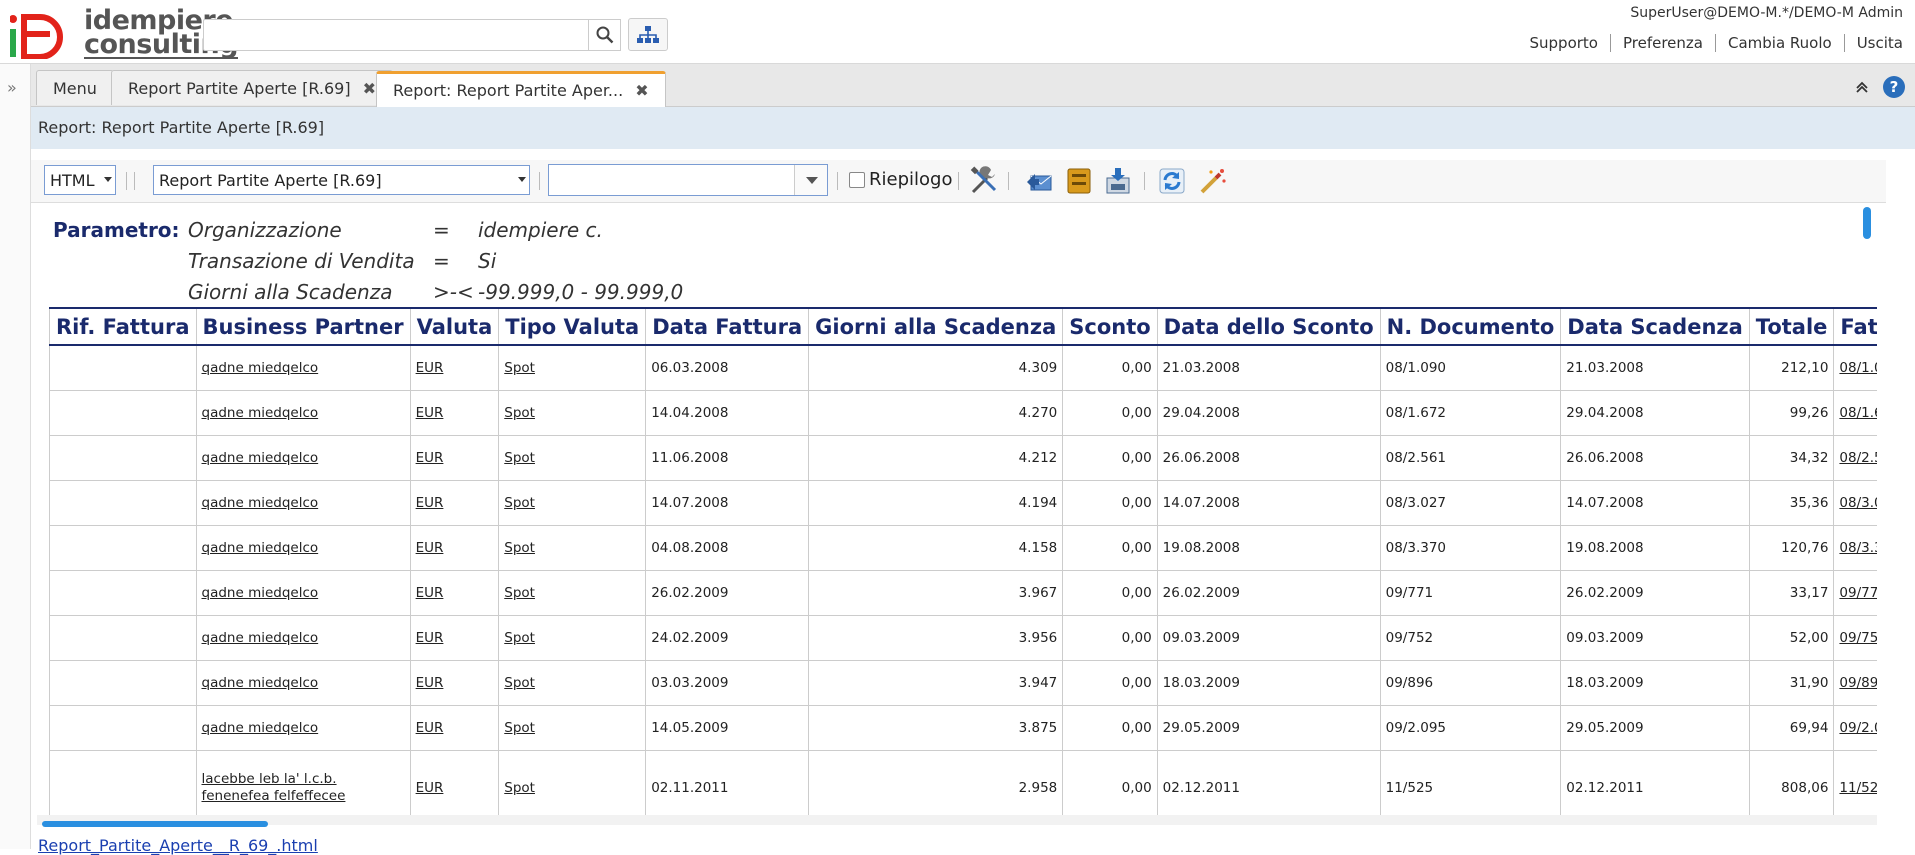  What do you see at coordinates (727, 326) in the screenshot?
I see `column-header: Data Fattura` at bounding box center [727, 326].